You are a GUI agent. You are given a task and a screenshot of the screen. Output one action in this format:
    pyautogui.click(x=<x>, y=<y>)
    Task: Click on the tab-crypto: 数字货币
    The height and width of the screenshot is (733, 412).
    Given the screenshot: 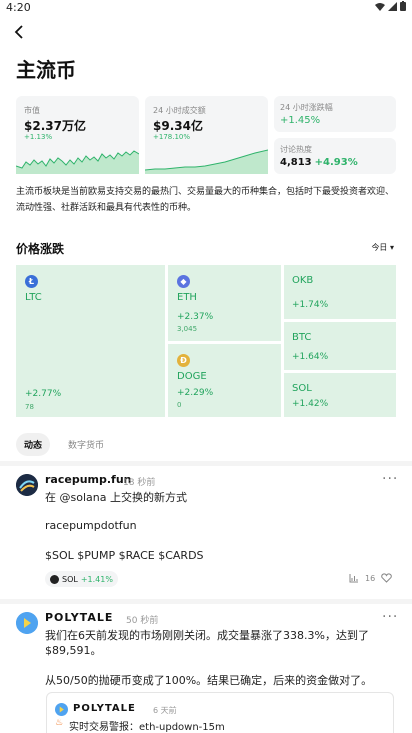 What is the action you would take?
    pyautogui.click(x=86, y=444)
    